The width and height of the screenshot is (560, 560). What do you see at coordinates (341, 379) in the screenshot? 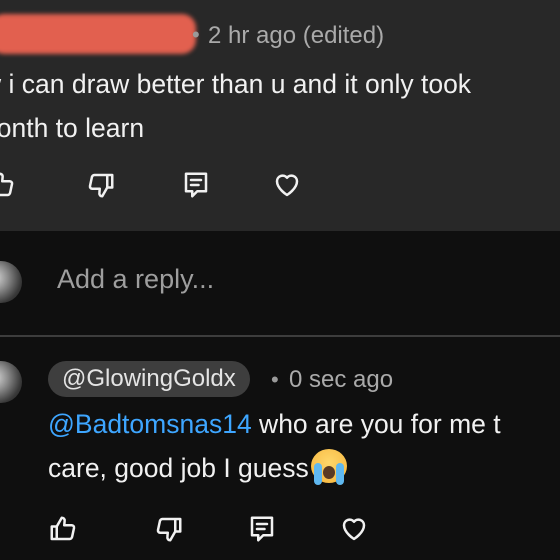
I see `reply-timestamp: 0 sec ago` at bounding box center [341, 379].